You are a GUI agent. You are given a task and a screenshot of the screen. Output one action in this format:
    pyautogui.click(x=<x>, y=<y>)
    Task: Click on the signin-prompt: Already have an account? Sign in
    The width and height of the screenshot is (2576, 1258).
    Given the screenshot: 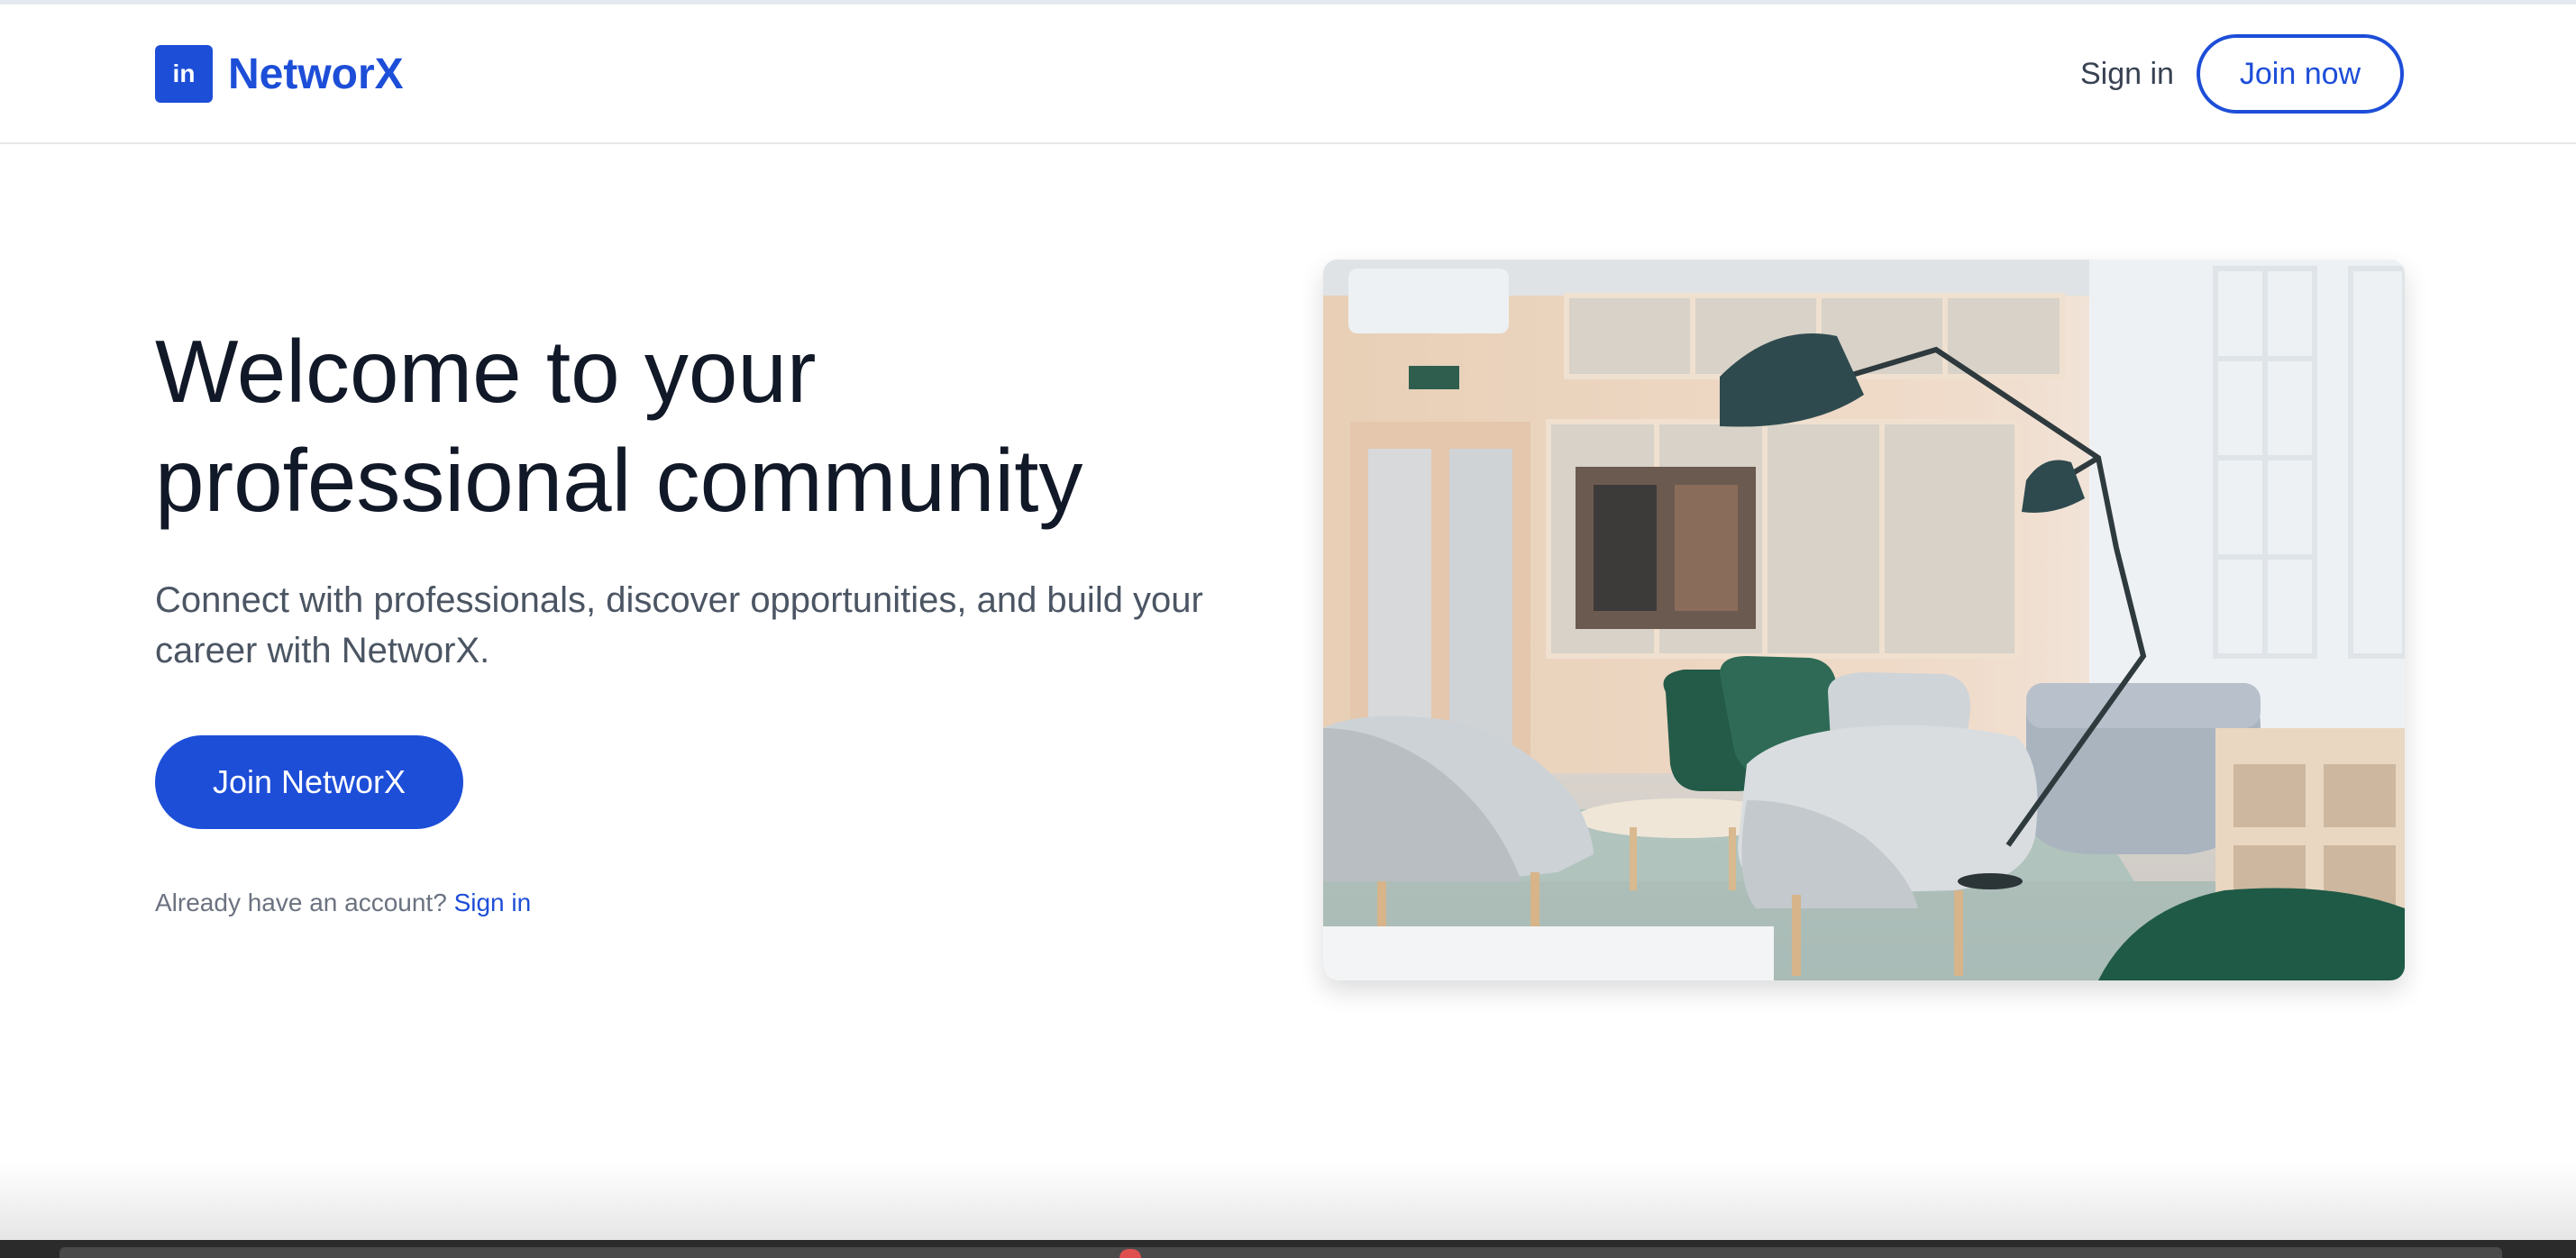 What is the action you would take?
    pyautogui.click(x=343, y=903)
    